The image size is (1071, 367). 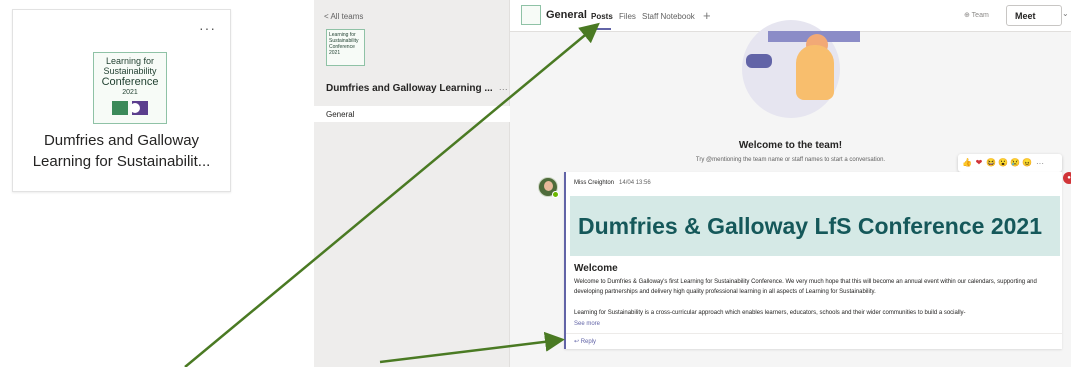 I want to click on message-banner: Dumfries & Galloway LfS Conference 2021, so click(x=815, y=226).